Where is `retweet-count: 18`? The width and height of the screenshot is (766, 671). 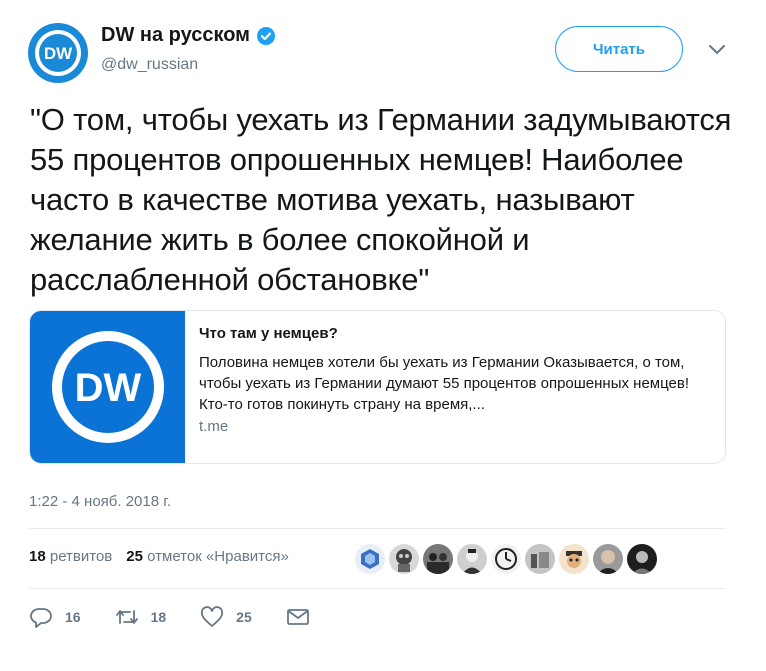 retweet-count: 18 is located at coordinates (158, 617).